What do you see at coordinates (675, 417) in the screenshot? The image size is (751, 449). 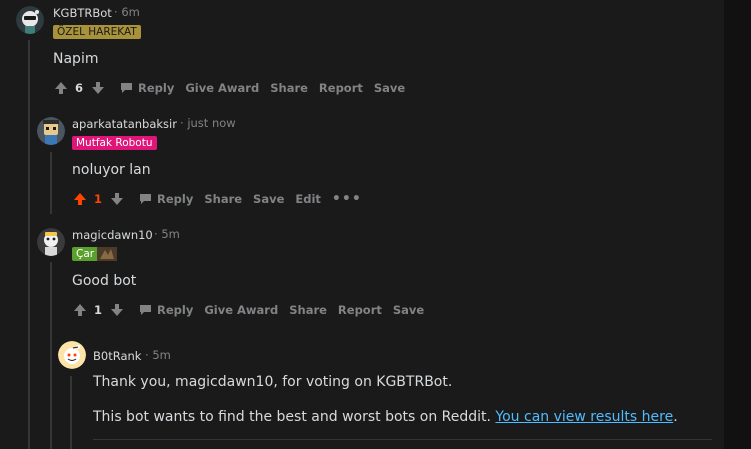 I see `body-text-suffix: .` at bounding box center [675, 417].